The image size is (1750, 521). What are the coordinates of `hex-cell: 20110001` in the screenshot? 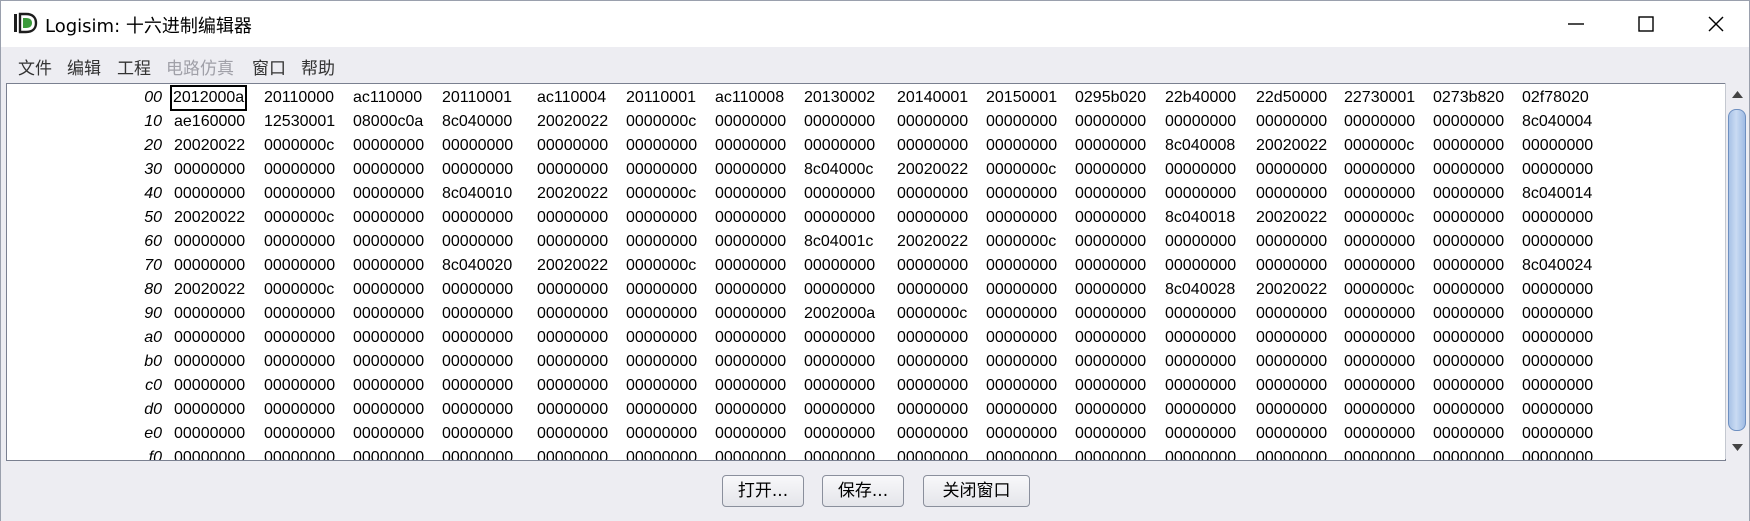 It's located at (477, 98).